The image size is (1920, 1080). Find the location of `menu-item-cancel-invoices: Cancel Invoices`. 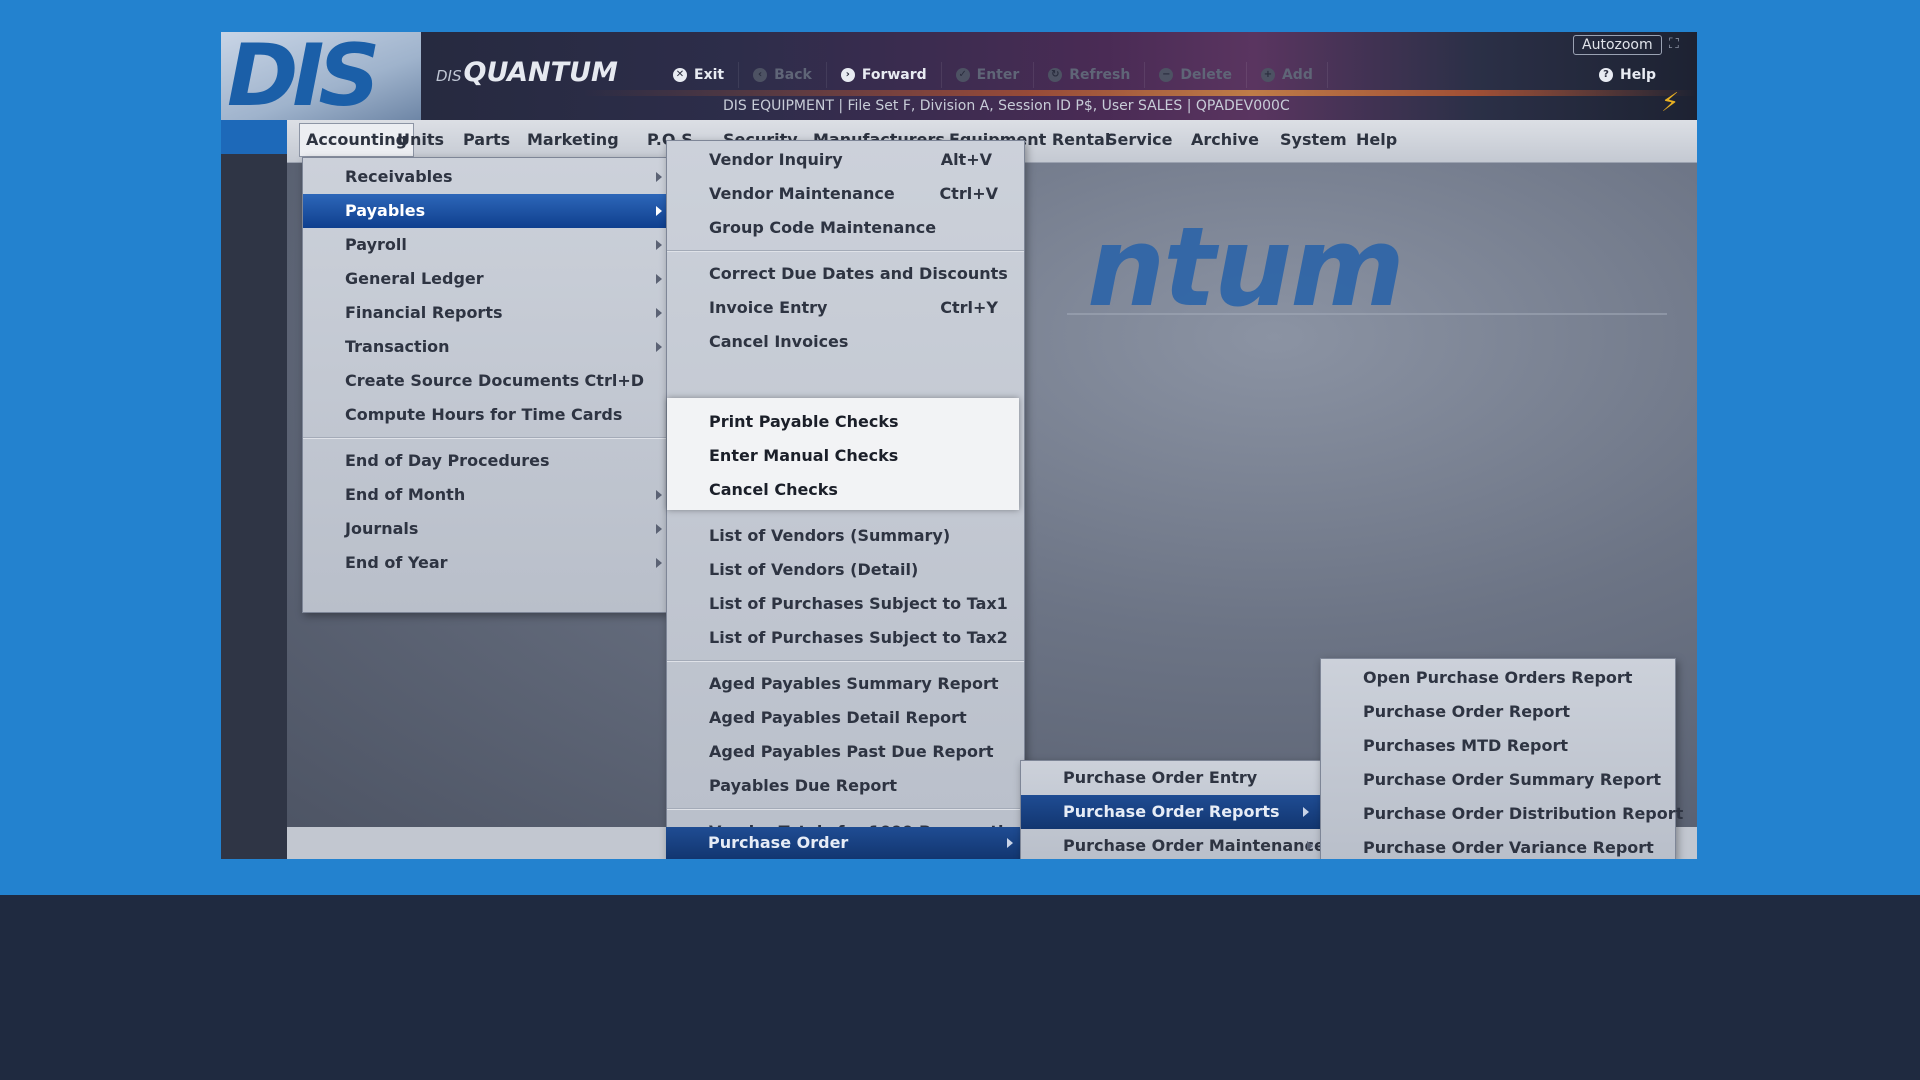

menu-item-cancel-invoices: Cancel Invoices is located at coordinates (845, 342).